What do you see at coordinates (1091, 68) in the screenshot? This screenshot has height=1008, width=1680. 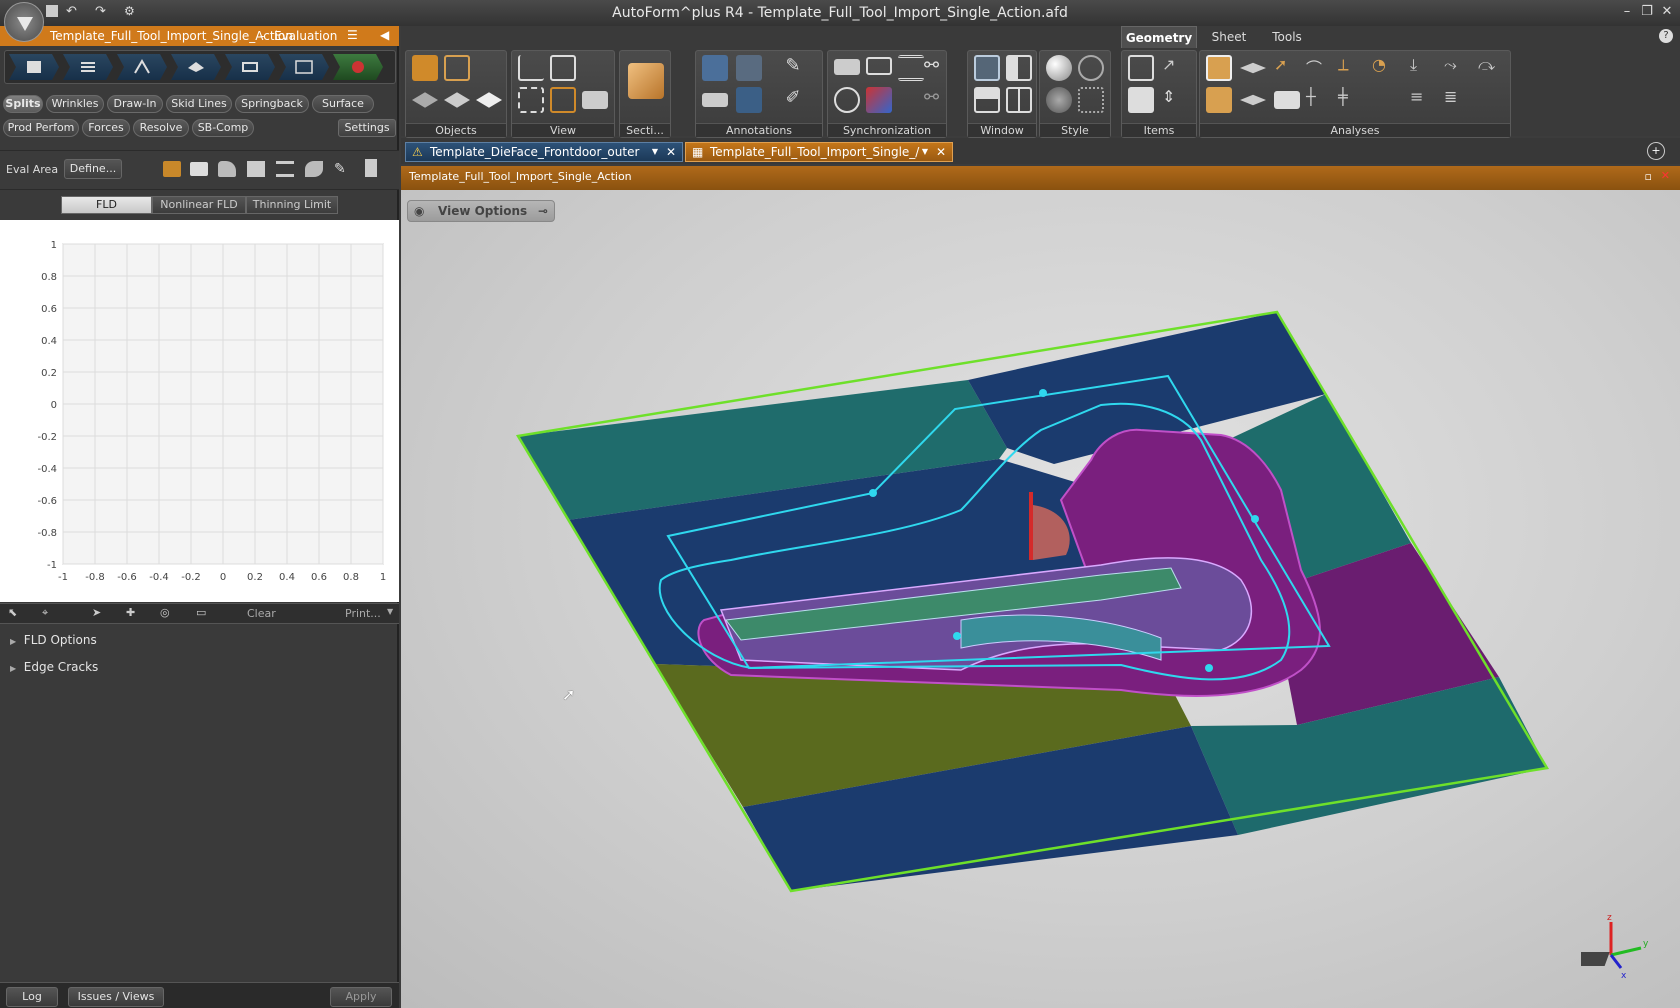 I see `wire-style-icon` at bounding box center [1091, 68].